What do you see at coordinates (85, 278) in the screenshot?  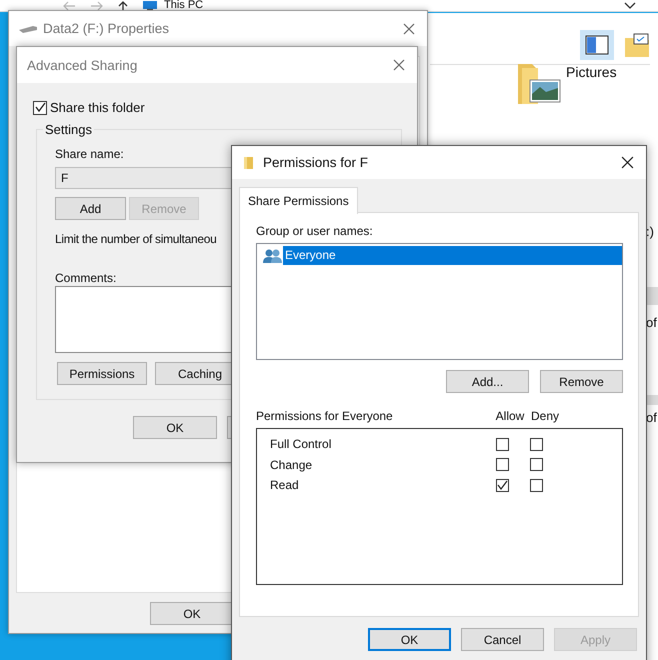 I see `comments-label: Comments:` at bounding box center [85, 278].